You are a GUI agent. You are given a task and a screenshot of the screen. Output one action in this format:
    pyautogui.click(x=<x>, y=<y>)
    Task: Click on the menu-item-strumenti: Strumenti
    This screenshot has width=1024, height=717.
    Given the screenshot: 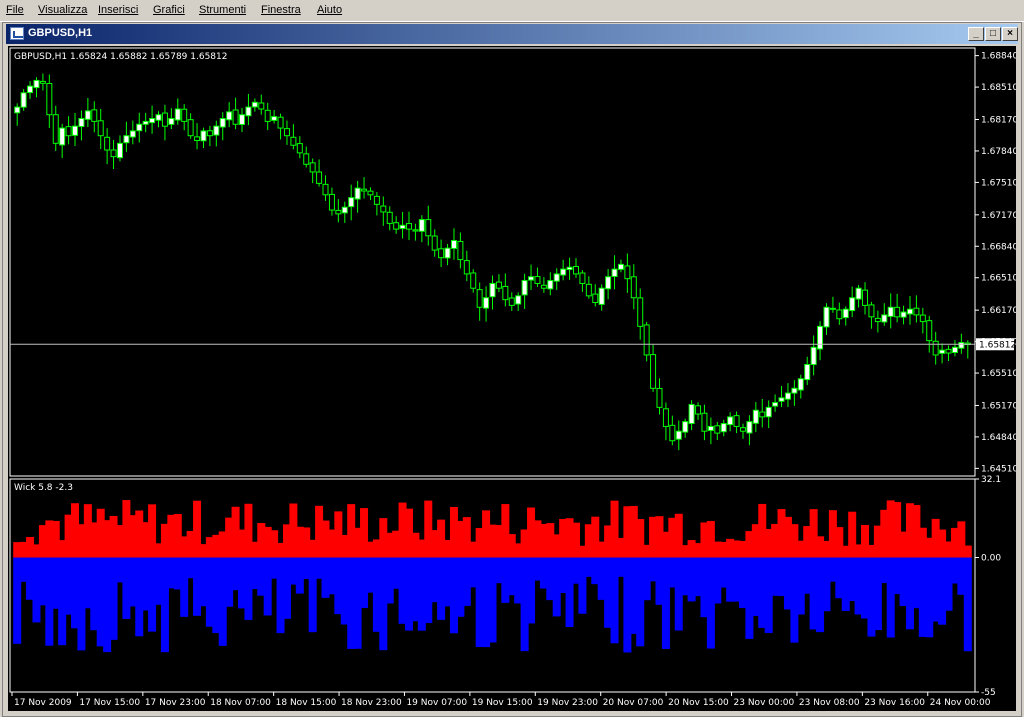 What is the action you would take?
    pyautogui.click(x=222, y=10)
    